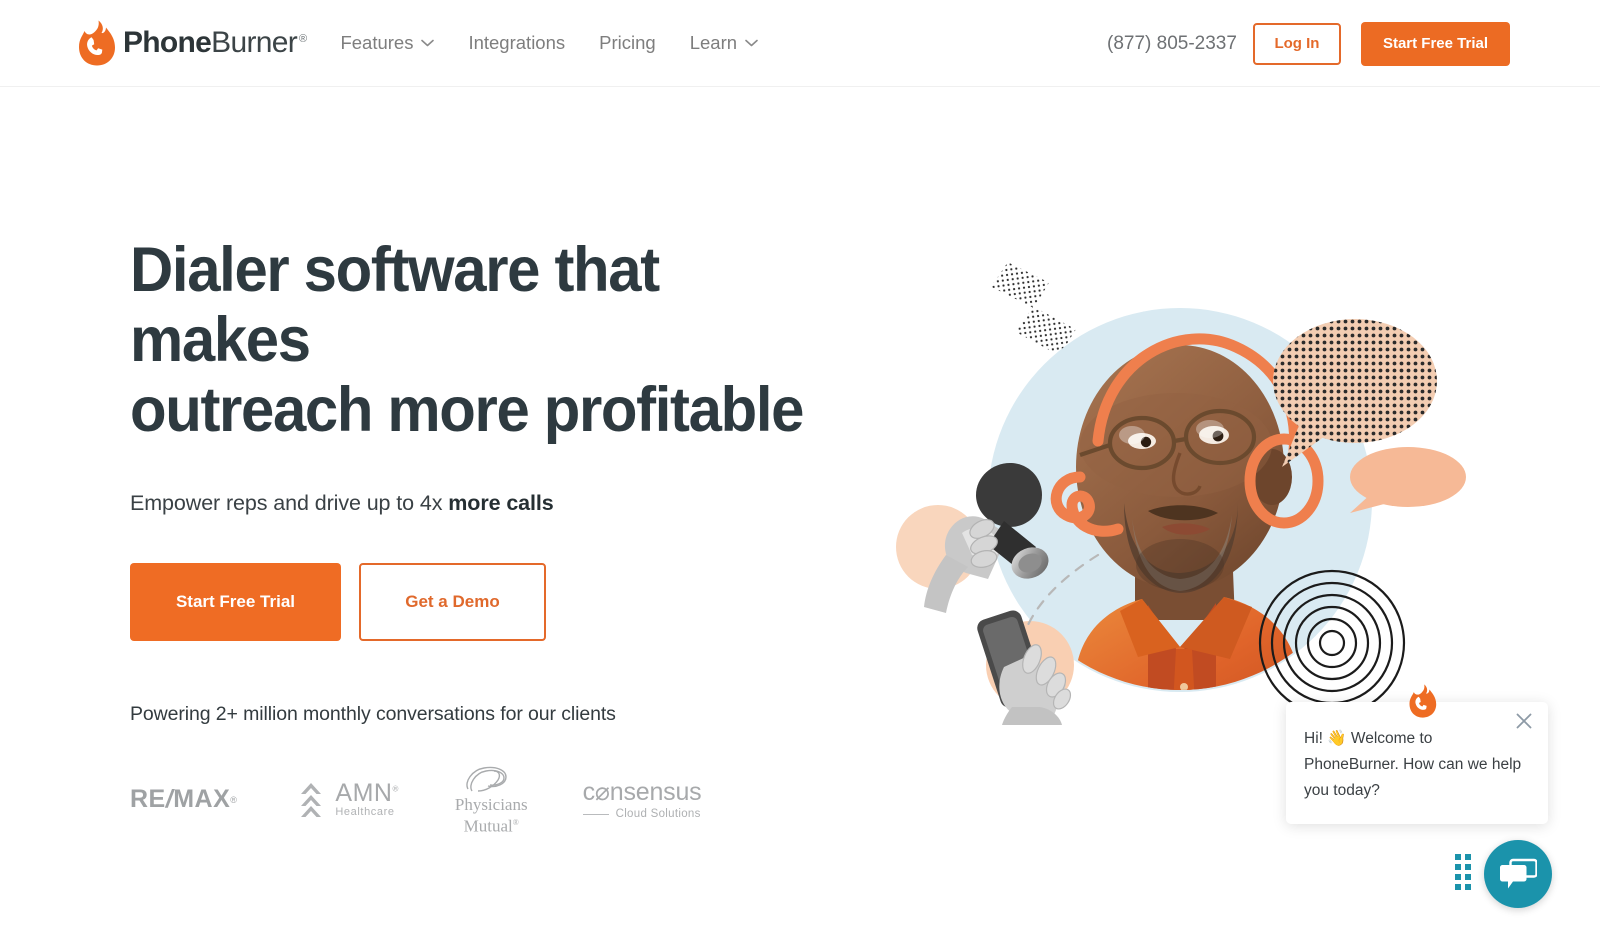 Image resolution: width=1600 pixels, height=942 pixels. Describe the element at coordinates (1408, 480) in the screenshot. I see `peach-speech-bubble` at that location.